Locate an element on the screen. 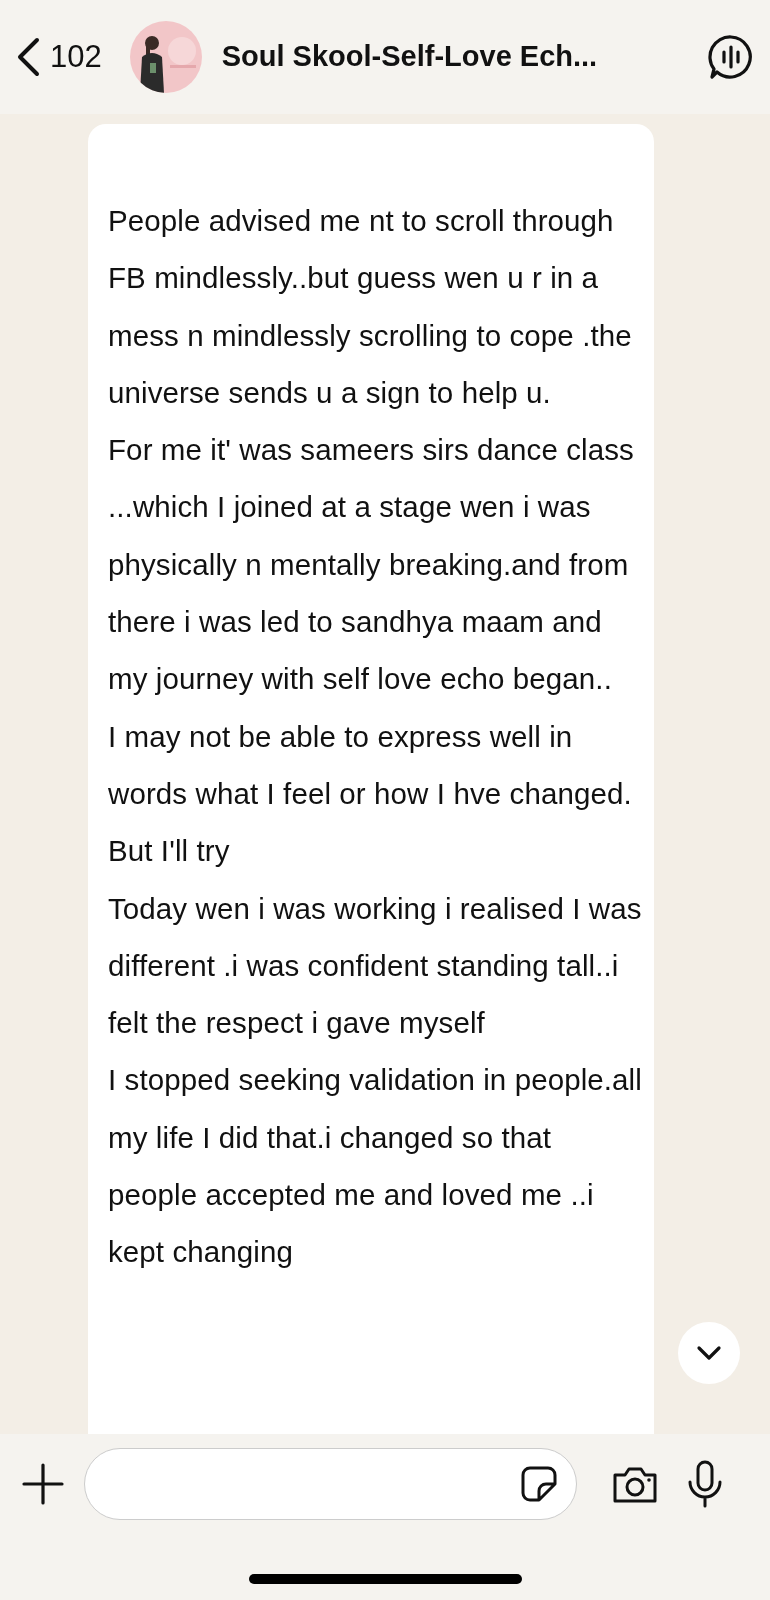 The image size is (770, 1600). sticker-icon is located at coordinates (539, 1484).